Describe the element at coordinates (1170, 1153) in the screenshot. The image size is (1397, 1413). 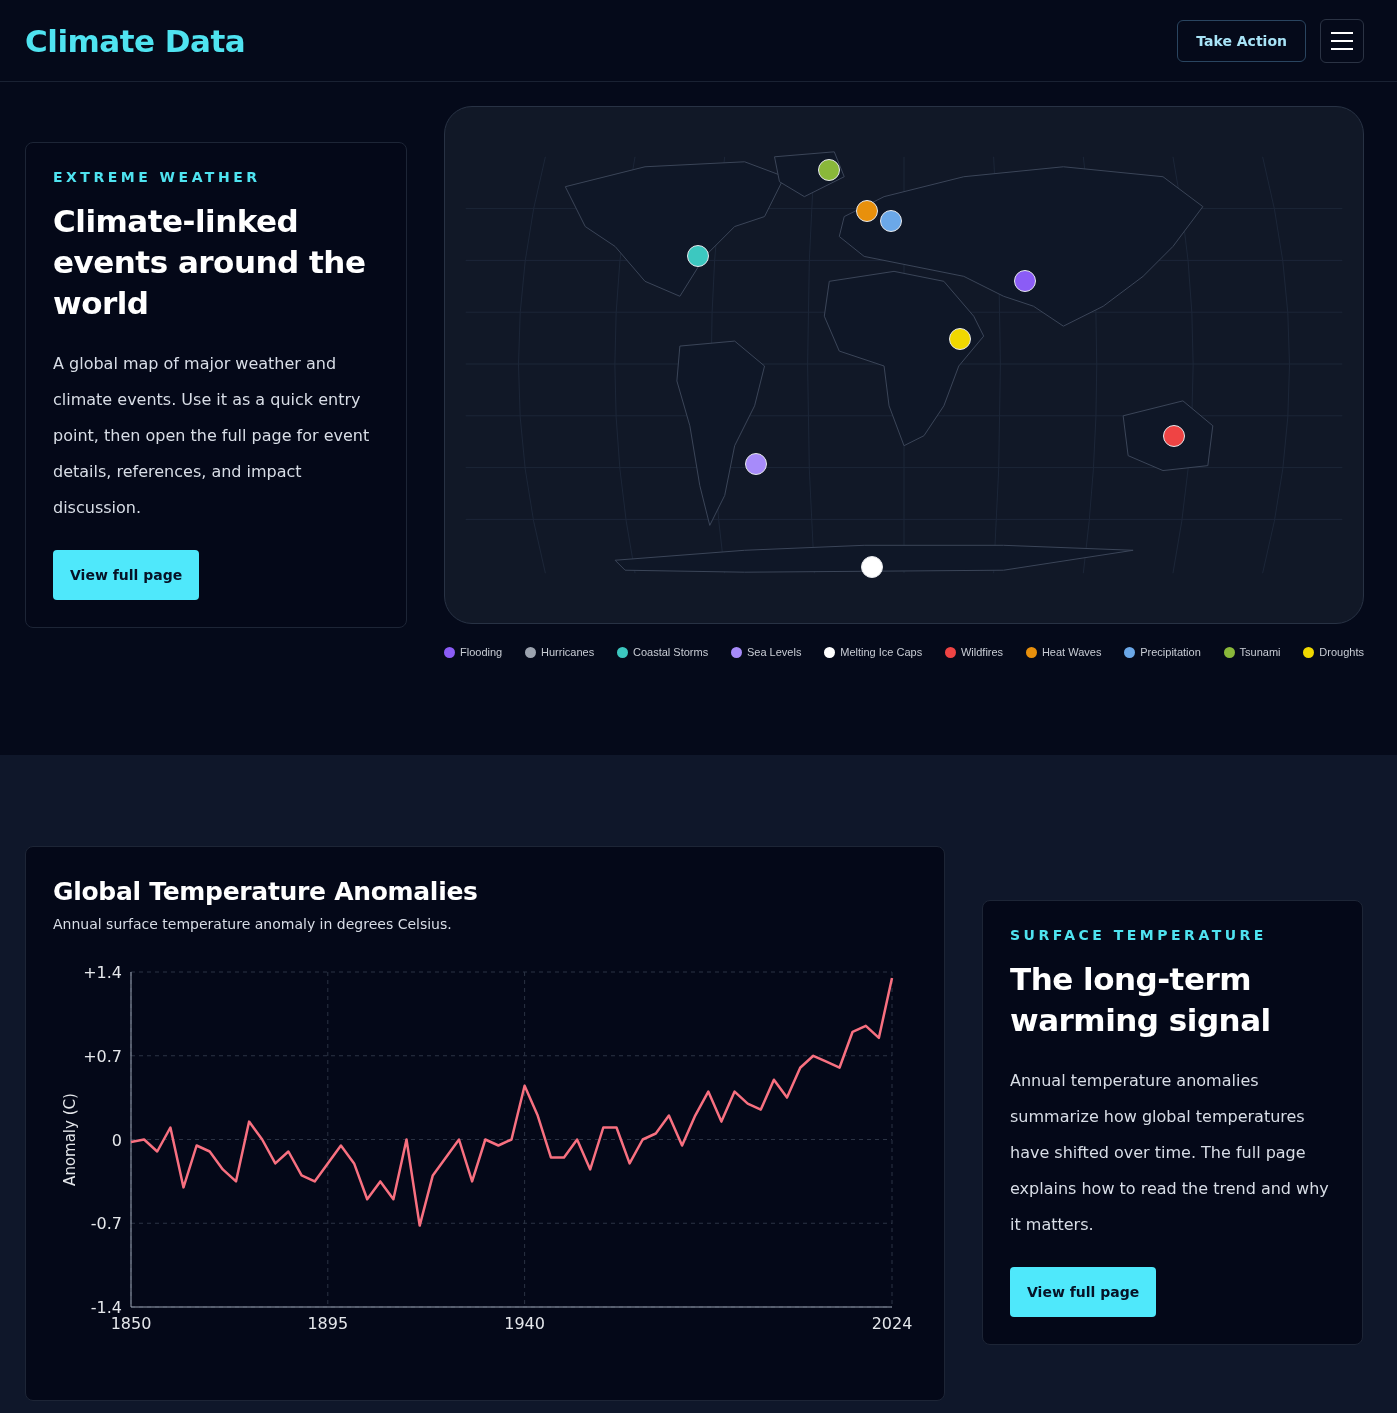
I see `card-description: Annual temperature anomalies summarize how global temperatures have shifted over time. The full page explains how to read the trend and why it matters.` at that location.